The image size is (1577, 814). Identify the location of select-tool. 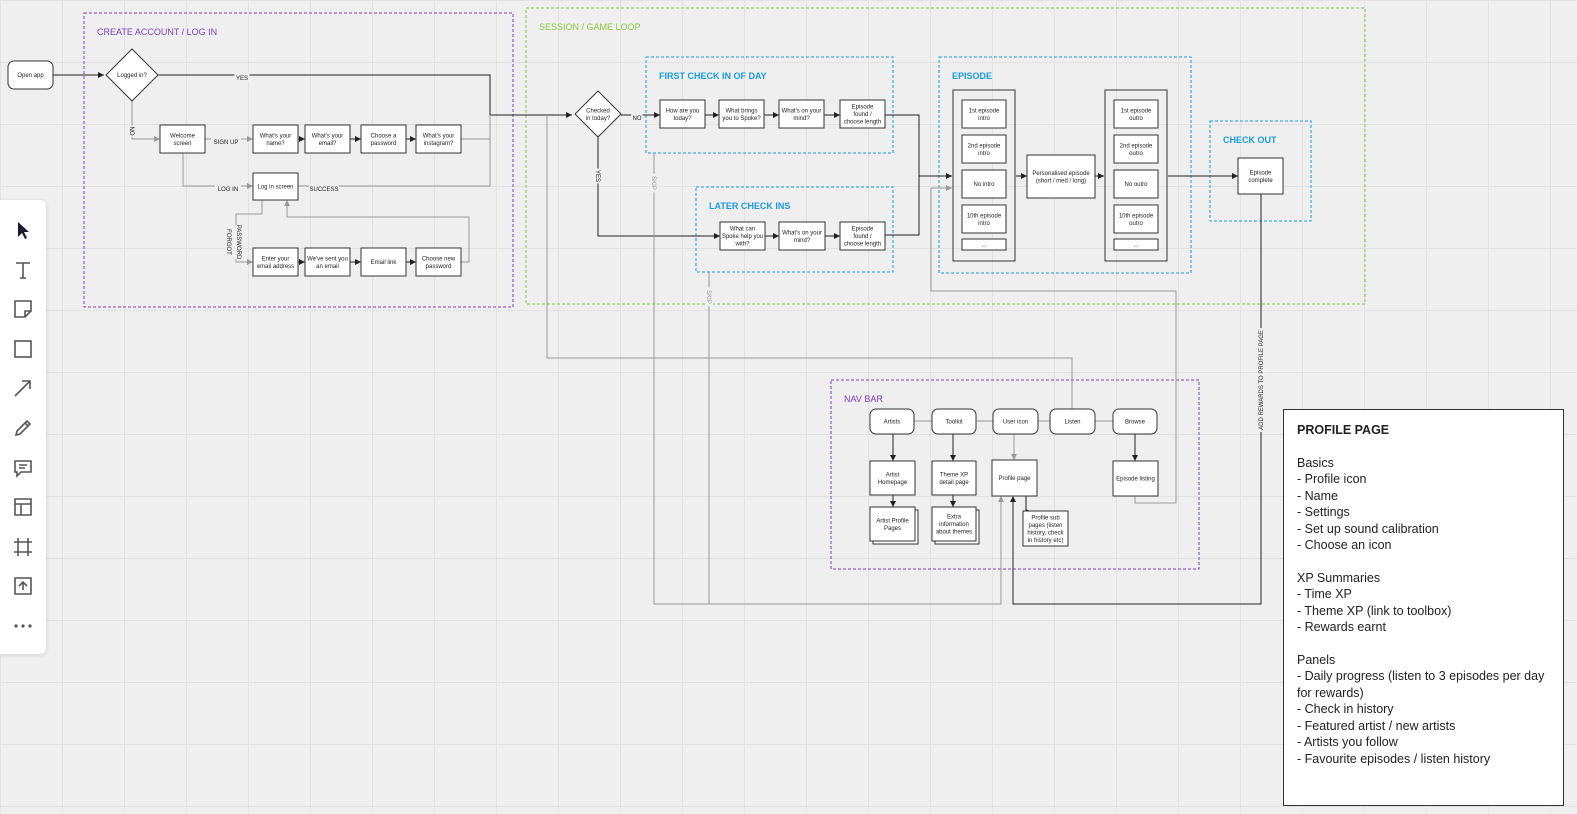
(23, 230).